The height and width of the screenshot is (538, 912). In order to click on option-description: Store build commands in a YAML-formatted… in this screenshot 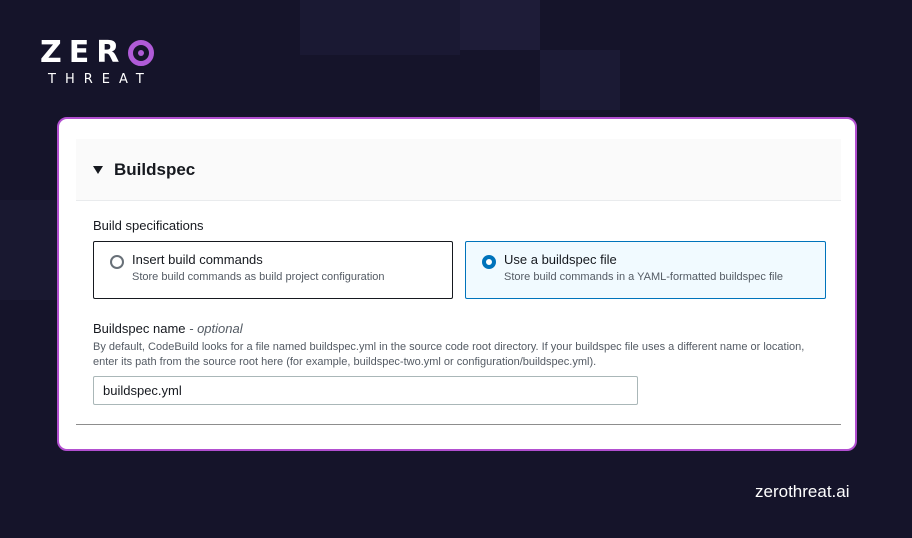, I will do `click(644, 277)`.